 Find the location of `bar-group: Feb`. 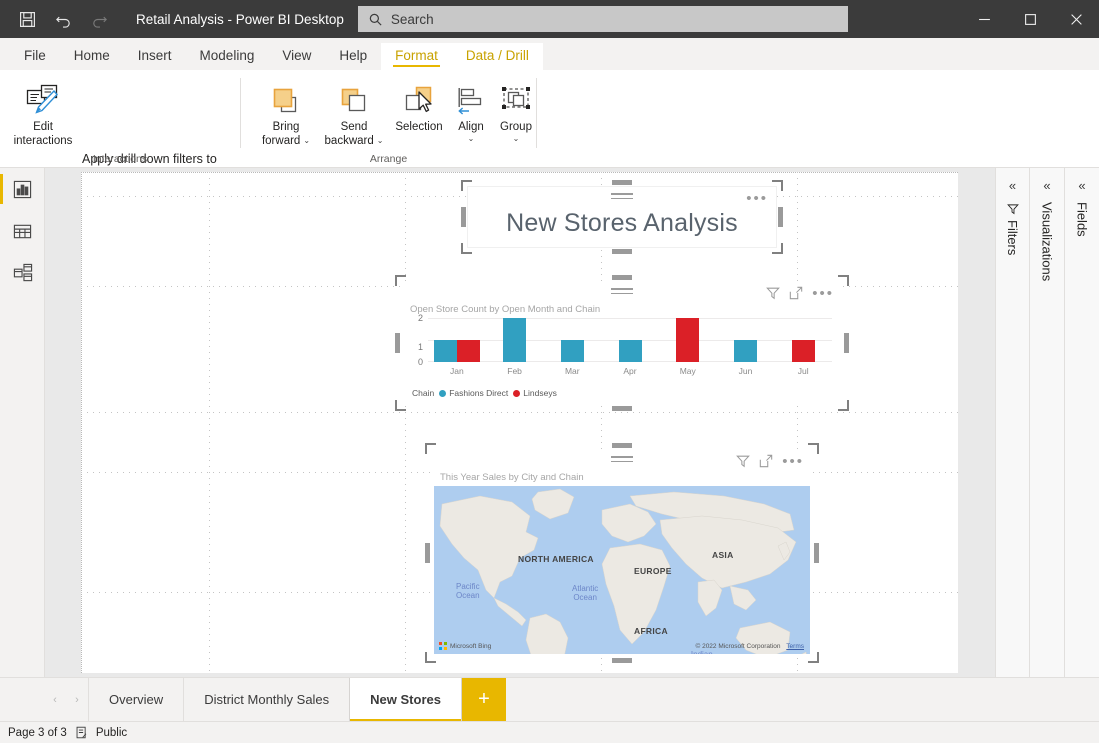

bar-group: Feb is located at coordinates (515, 347).